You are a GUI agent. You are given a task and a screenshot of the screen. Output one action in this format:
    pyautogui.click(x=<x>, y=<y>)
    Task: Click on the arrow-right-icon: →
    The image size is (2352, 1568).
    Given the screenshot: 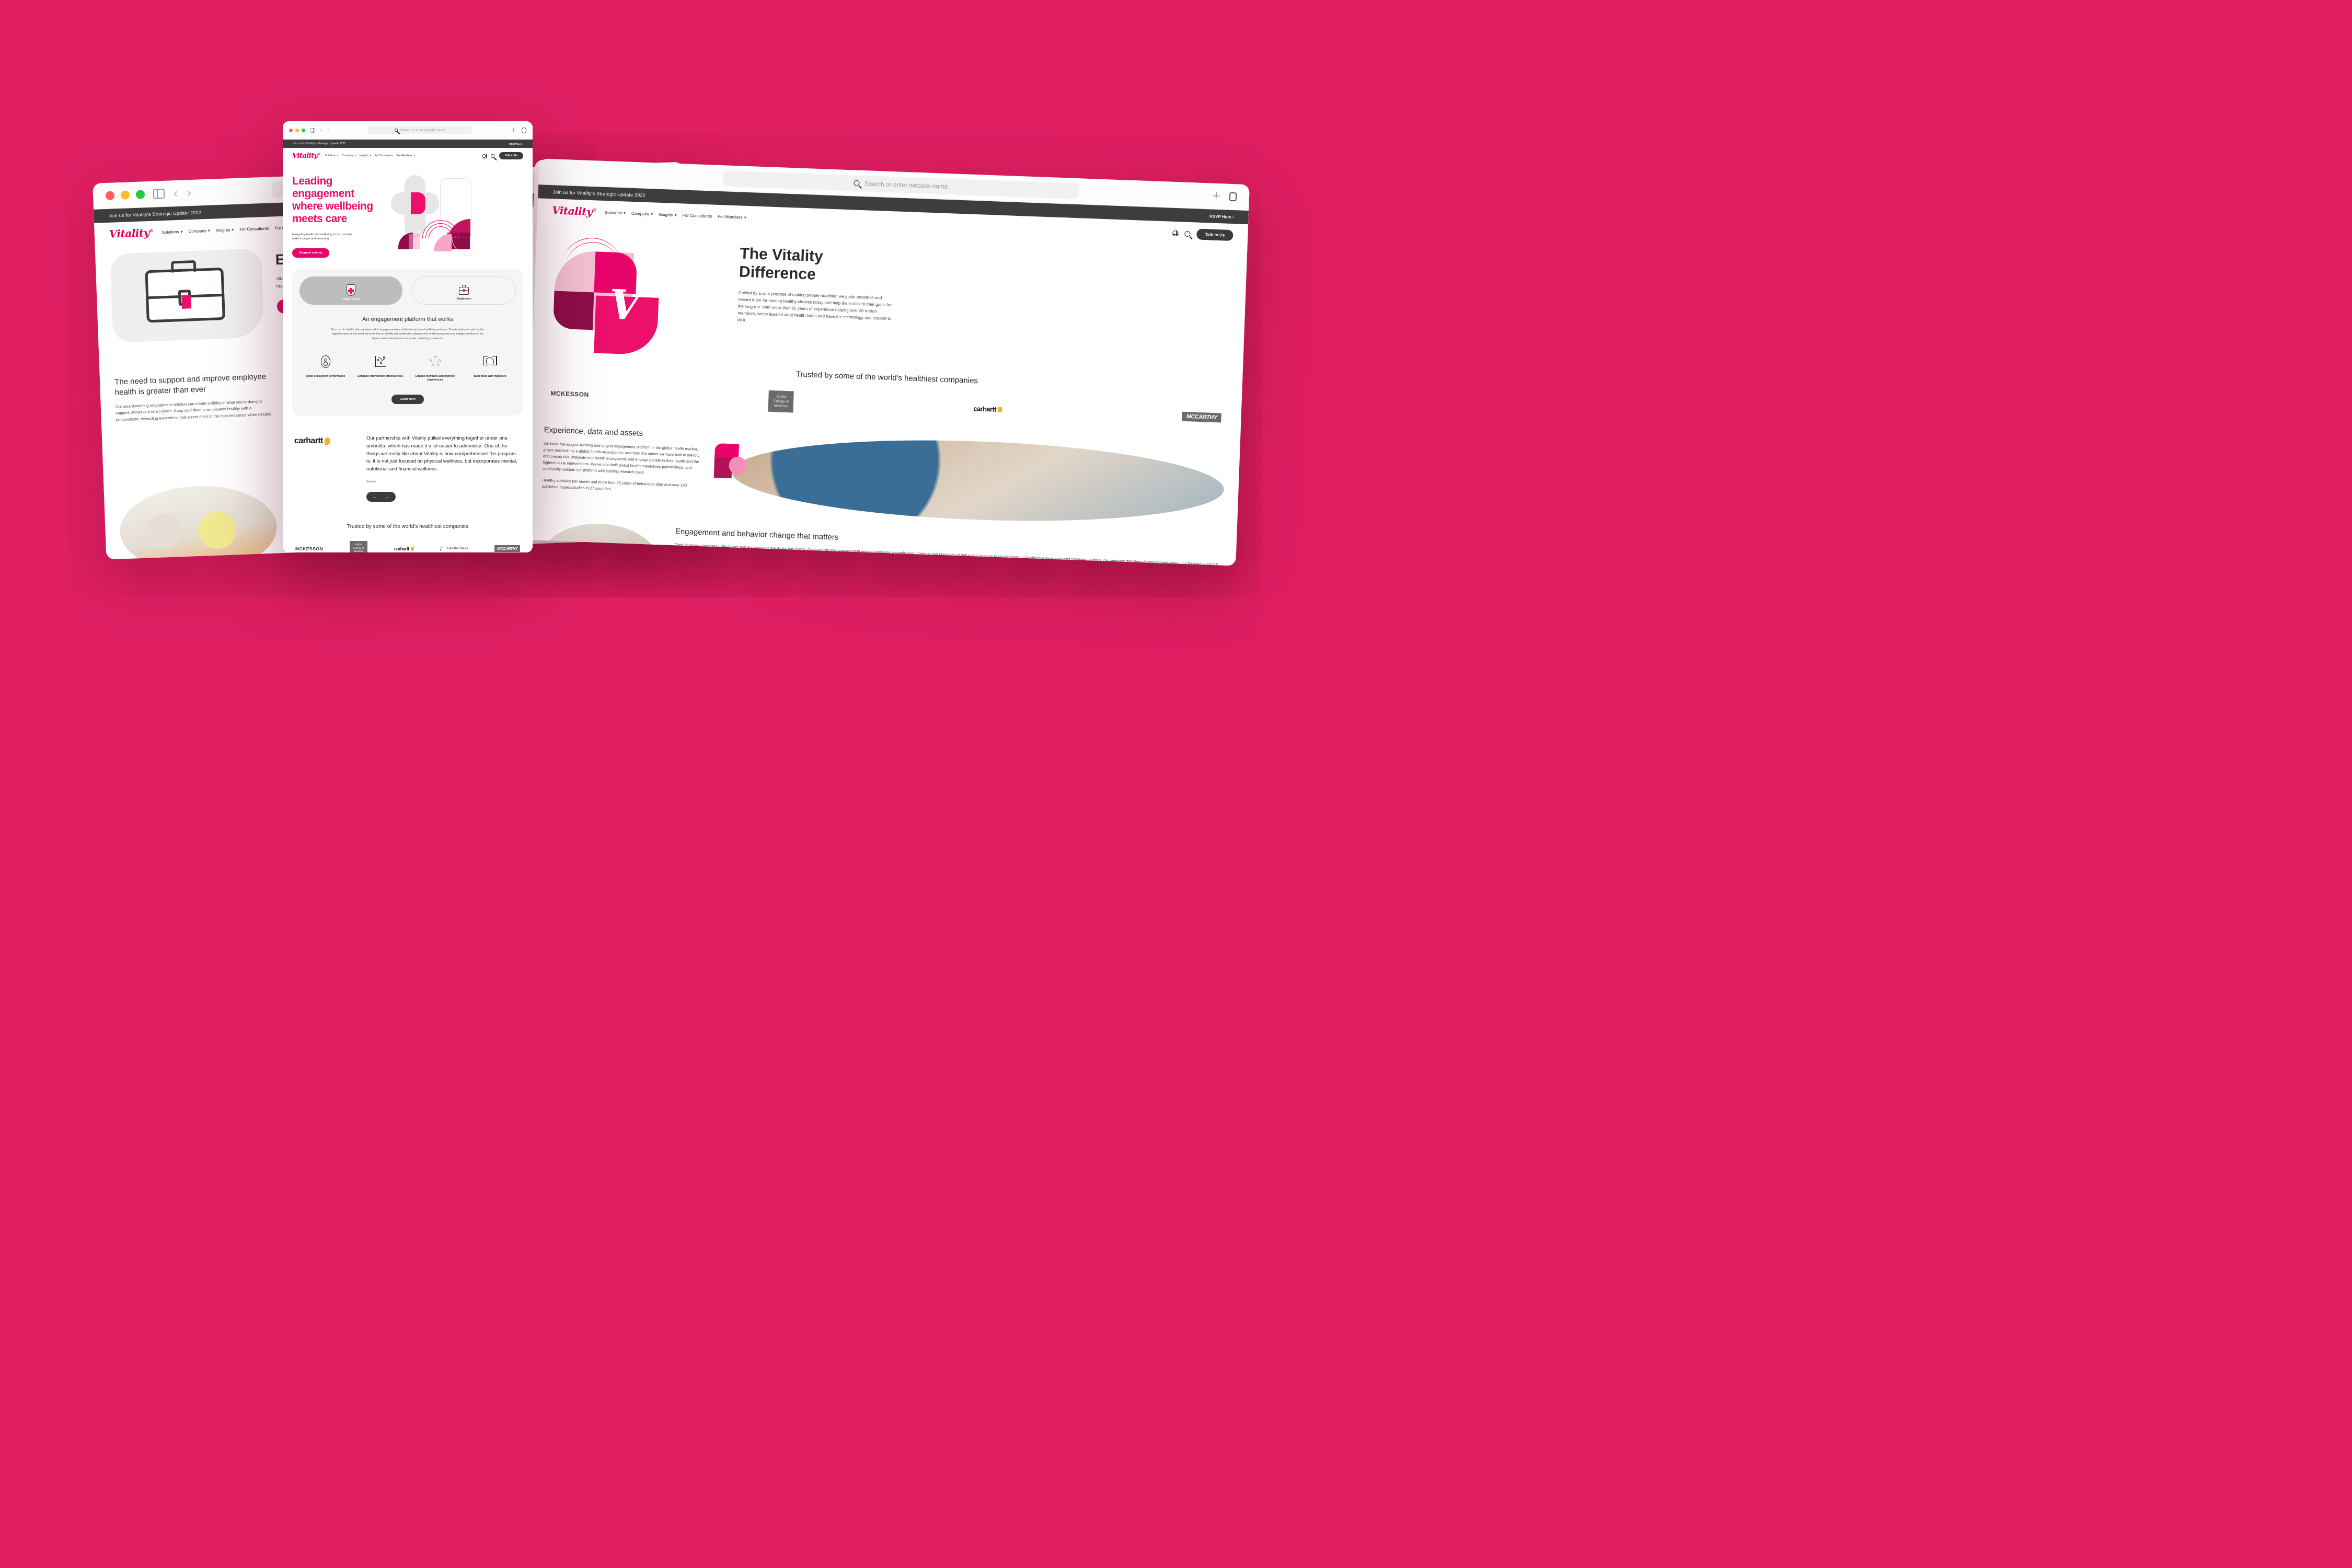 What is the action you would take?
    pyautogui.click(x=387, y=496)
    